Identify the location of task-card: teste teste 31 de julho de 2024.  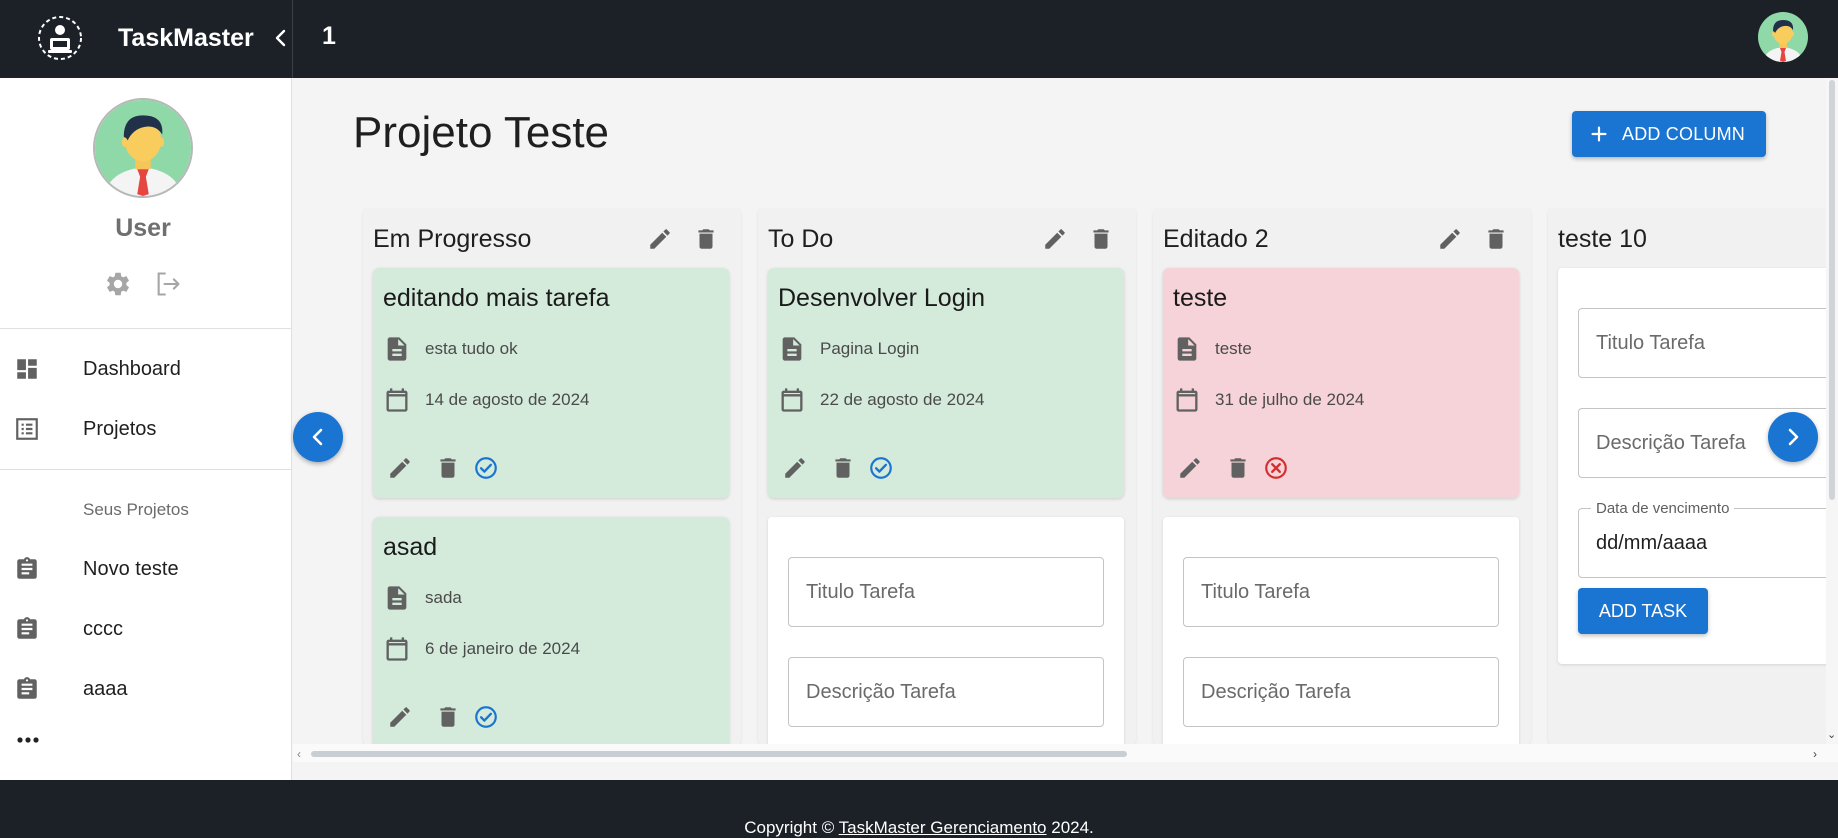
(1341, 383).